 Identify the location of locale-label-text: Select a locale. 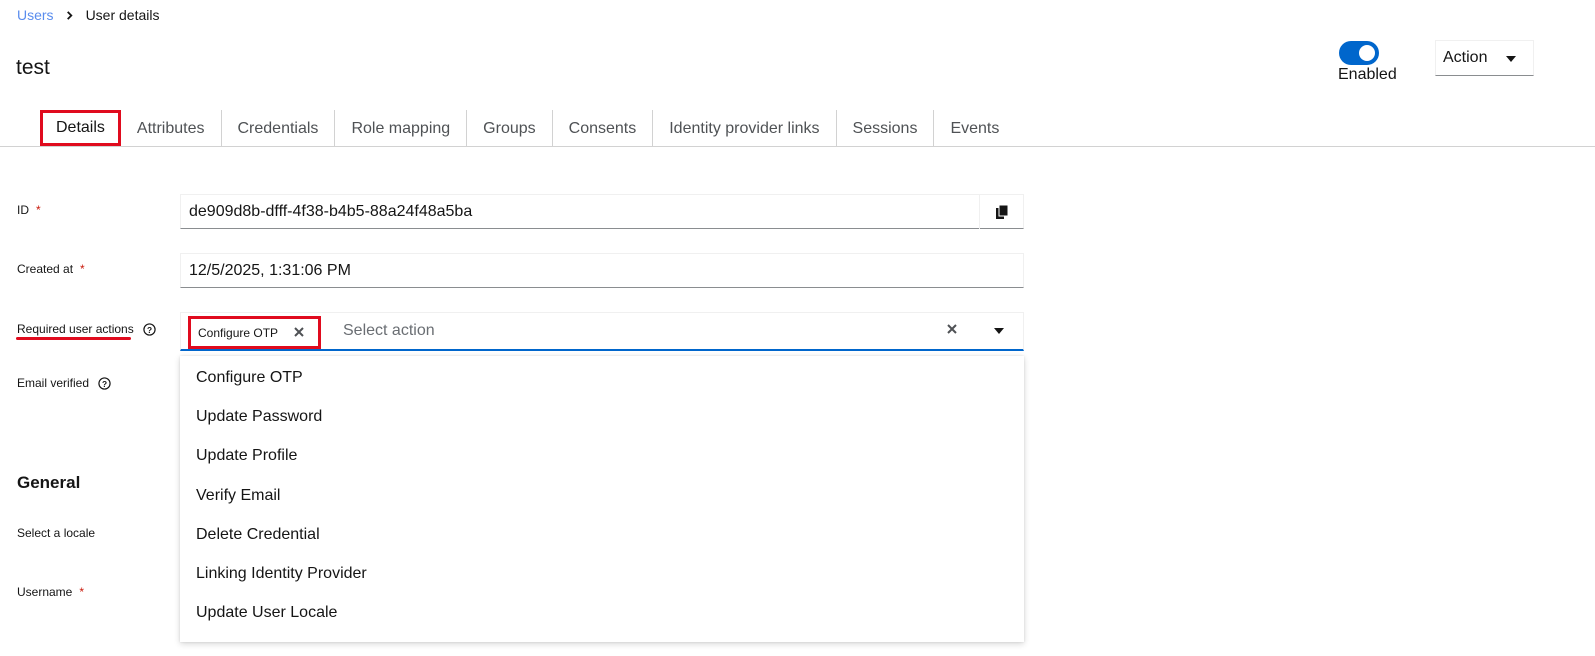
(56, 533).